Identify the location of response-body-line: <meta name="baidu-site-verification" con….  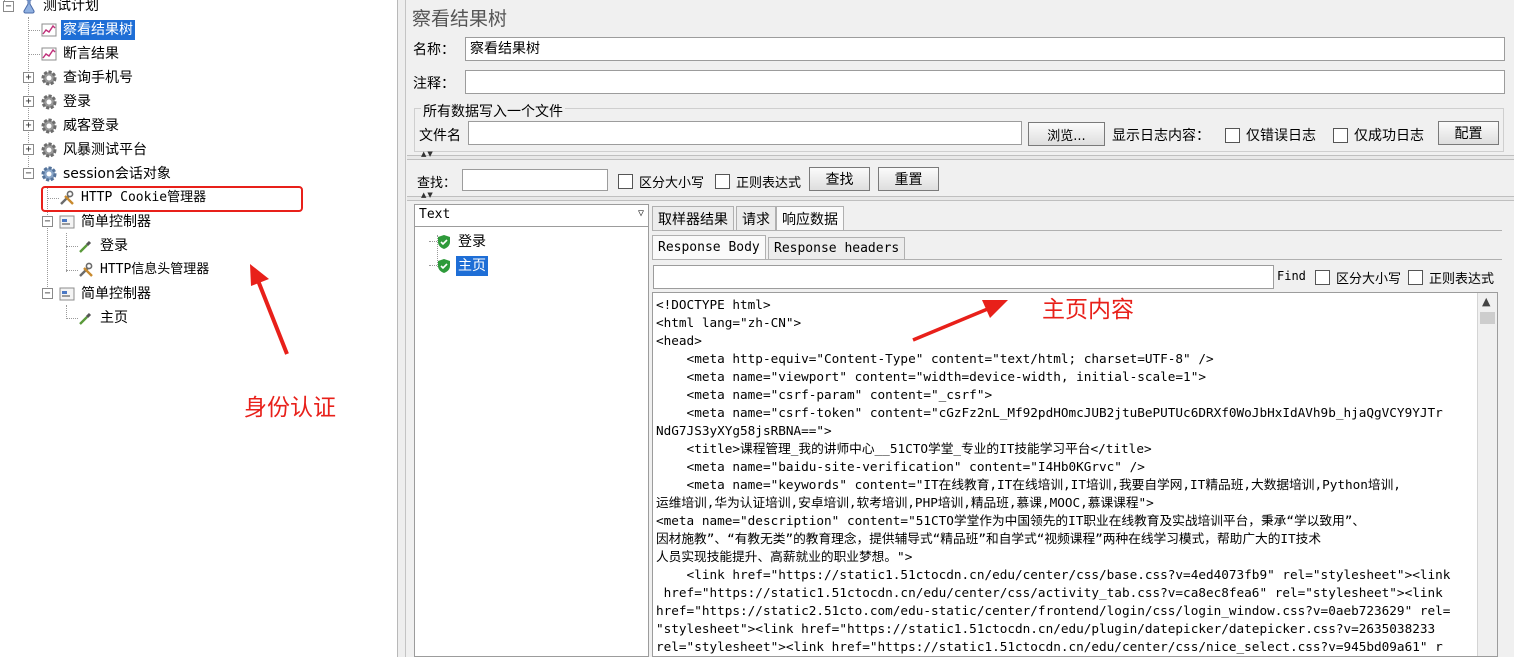
(900, 466).